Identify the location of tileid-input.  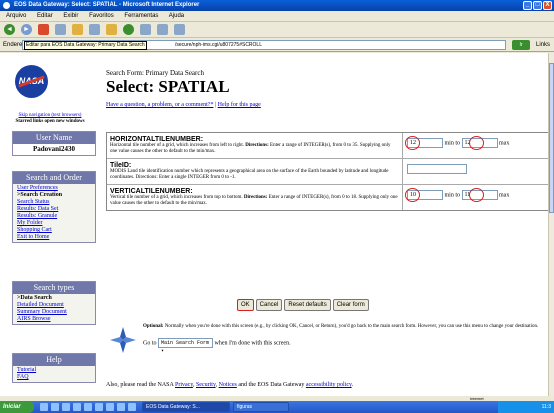
(437, 169).